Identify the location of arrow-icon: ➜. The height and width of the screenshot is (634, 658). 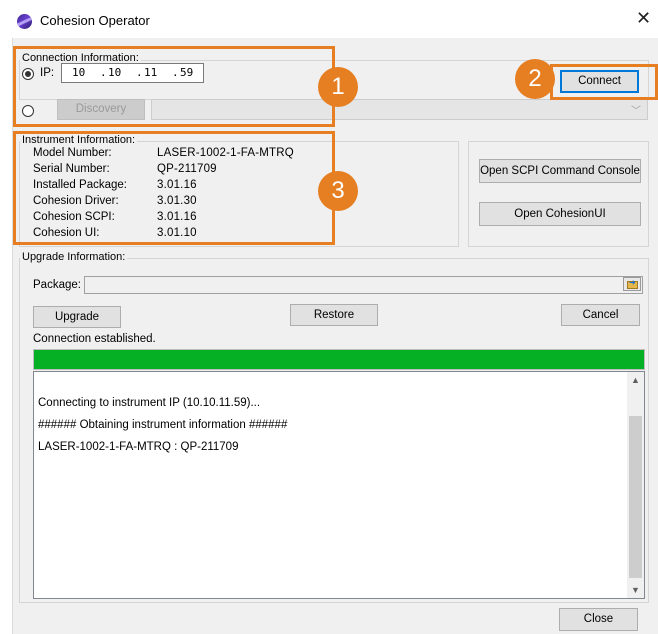
(632, 282).